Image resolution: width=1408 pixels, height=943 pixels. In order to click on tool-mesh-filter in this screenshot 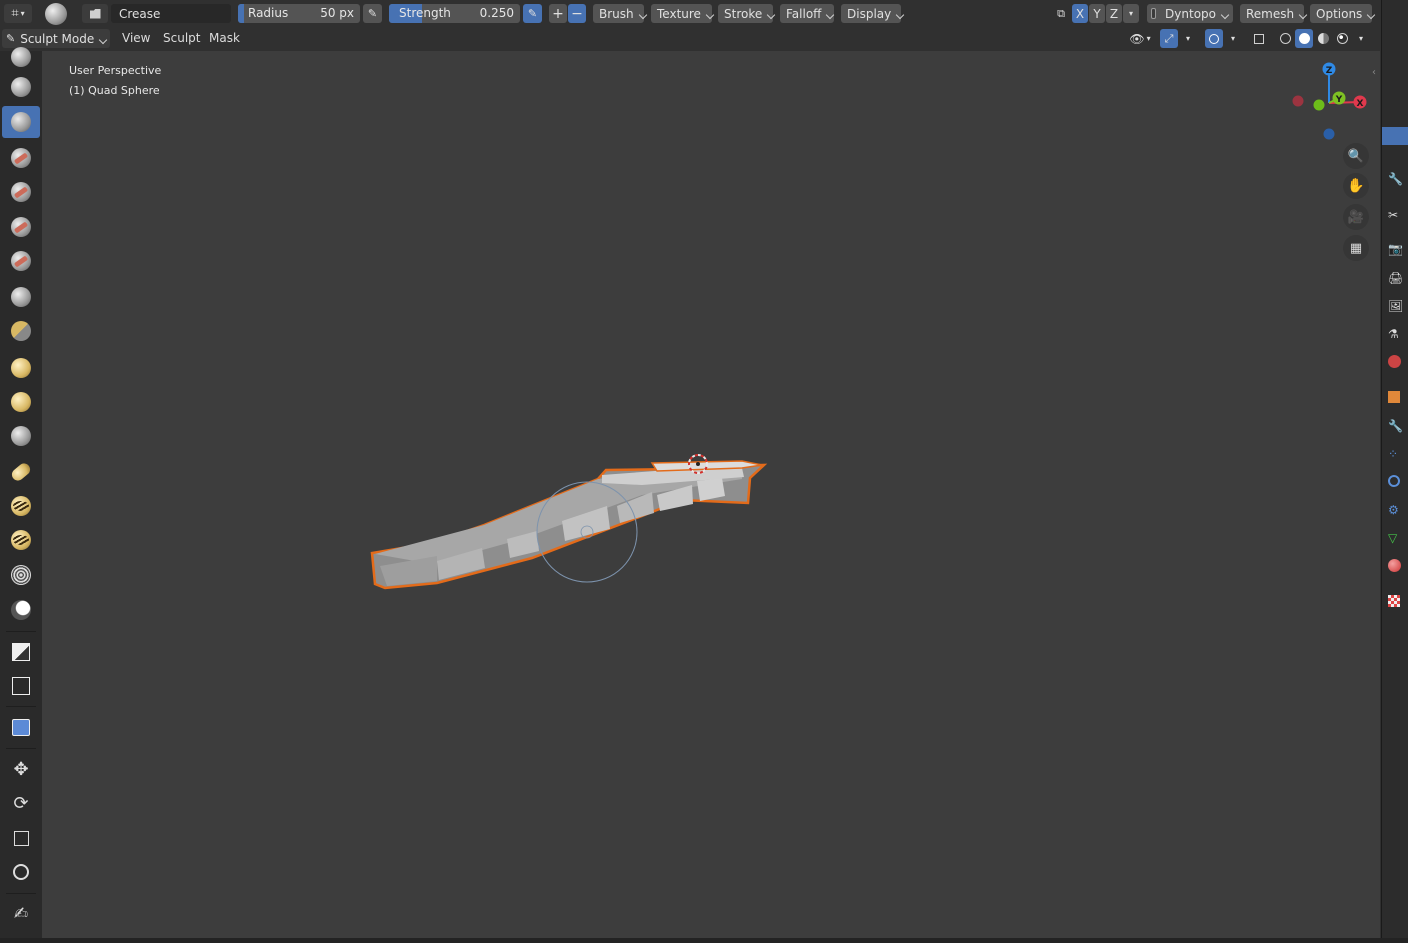, I will do `click(21, 727)`.